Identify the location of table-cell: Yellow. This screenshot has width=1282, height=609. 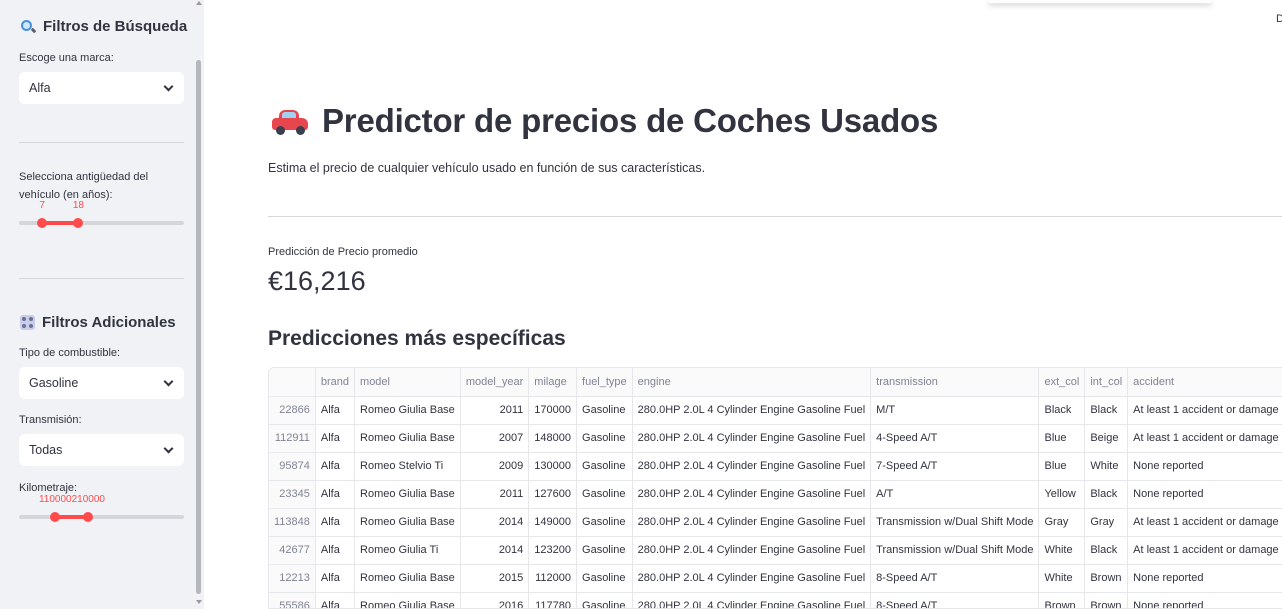
(1062, 494).